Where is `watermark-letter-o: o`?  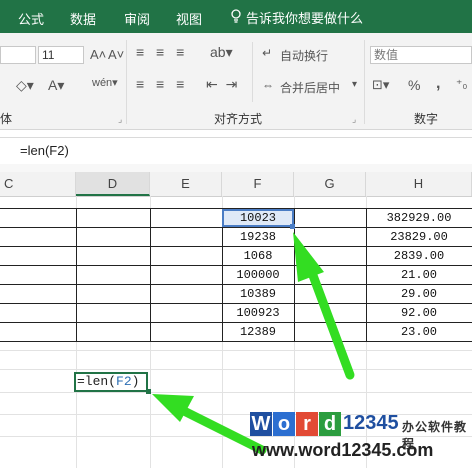 watermark-letter-o: o is located at coordinates (284, 424).